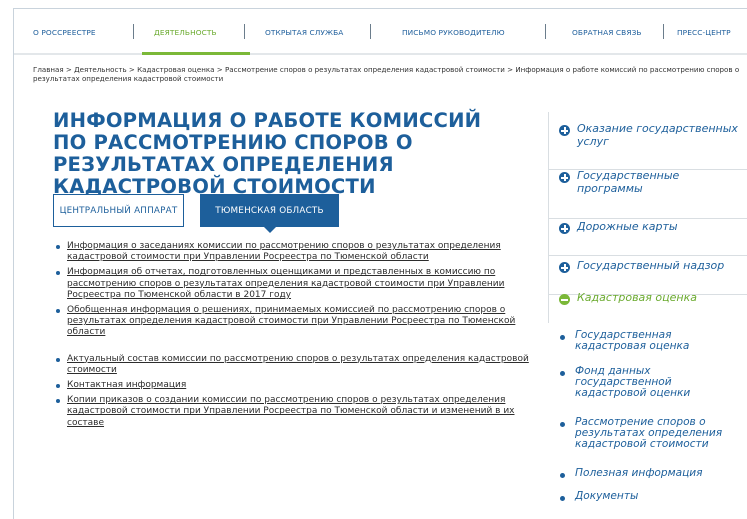 This screenshot has height=519, width=747. Describe the element at coordinates (564, 299) in the screenshot. I see `minus-circle-icon` at that location.